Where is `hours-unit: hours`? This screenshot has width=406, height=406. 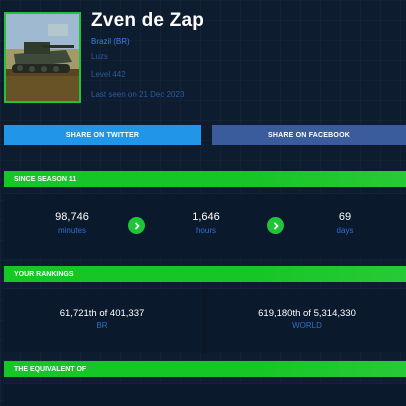
hours-unit: hours is located at coordinates (205, 230).